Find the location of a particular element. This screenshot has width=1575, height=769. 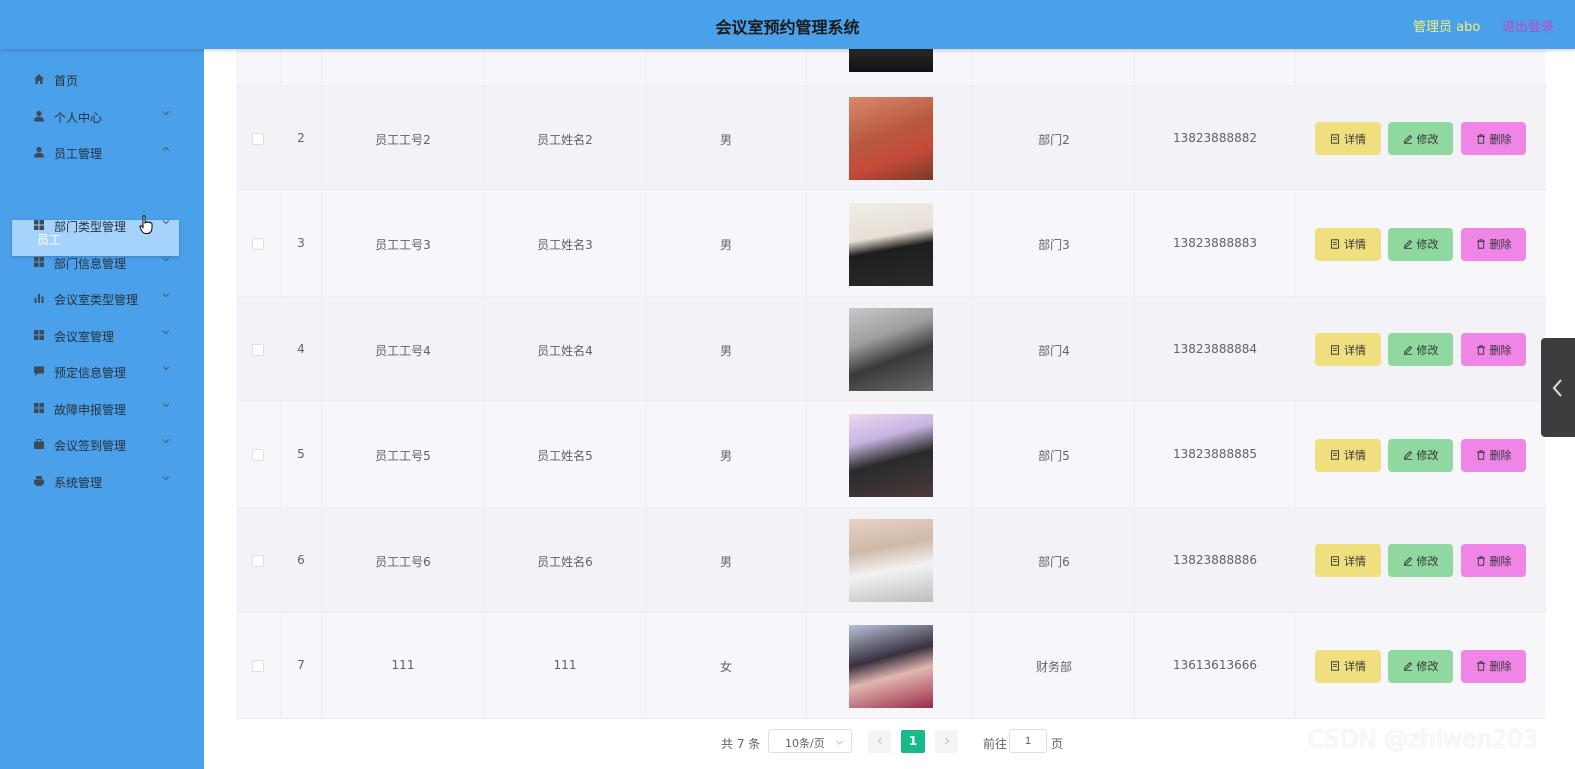

employee-number: 员工工号6 is located at coordinates (403, 561).